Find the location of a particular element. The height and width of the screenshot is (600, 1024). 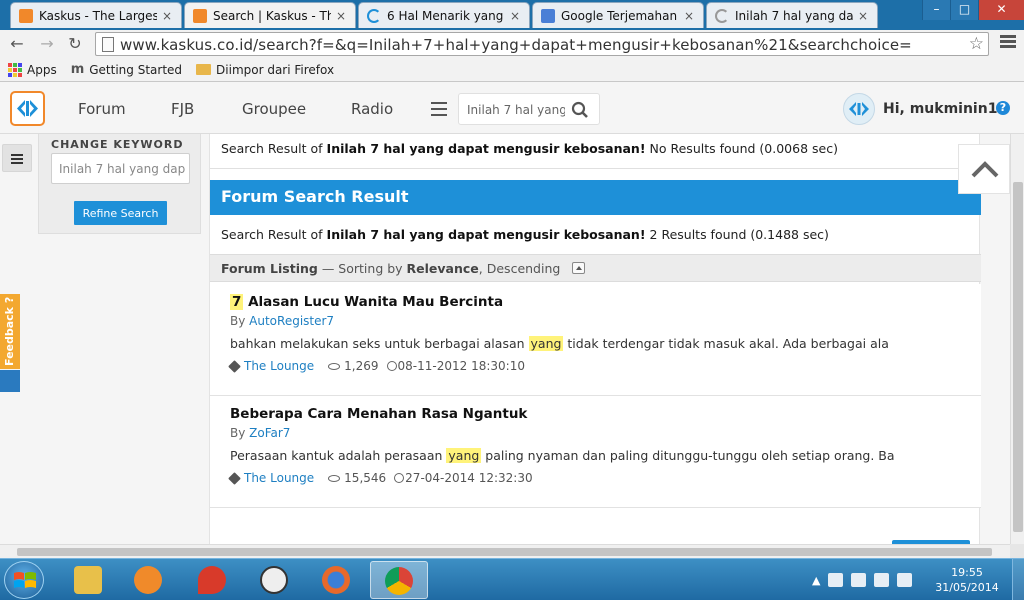

avatar is located at coordinates (859, 109).